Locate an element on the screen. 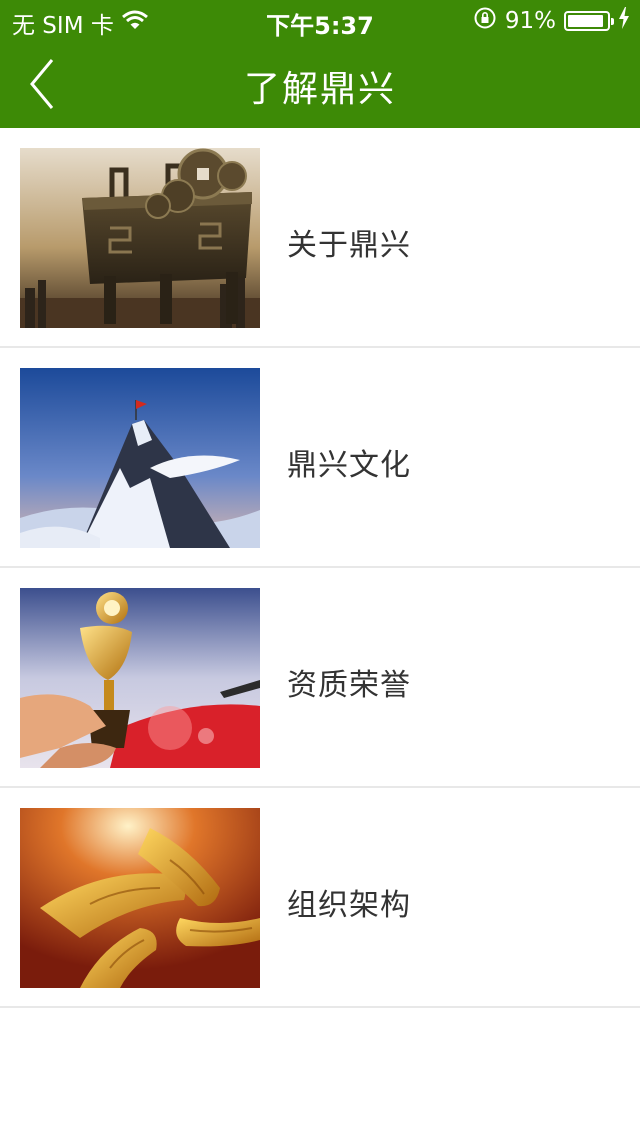  item-label: 资质荣誉 is located at coordinates (349, 685).